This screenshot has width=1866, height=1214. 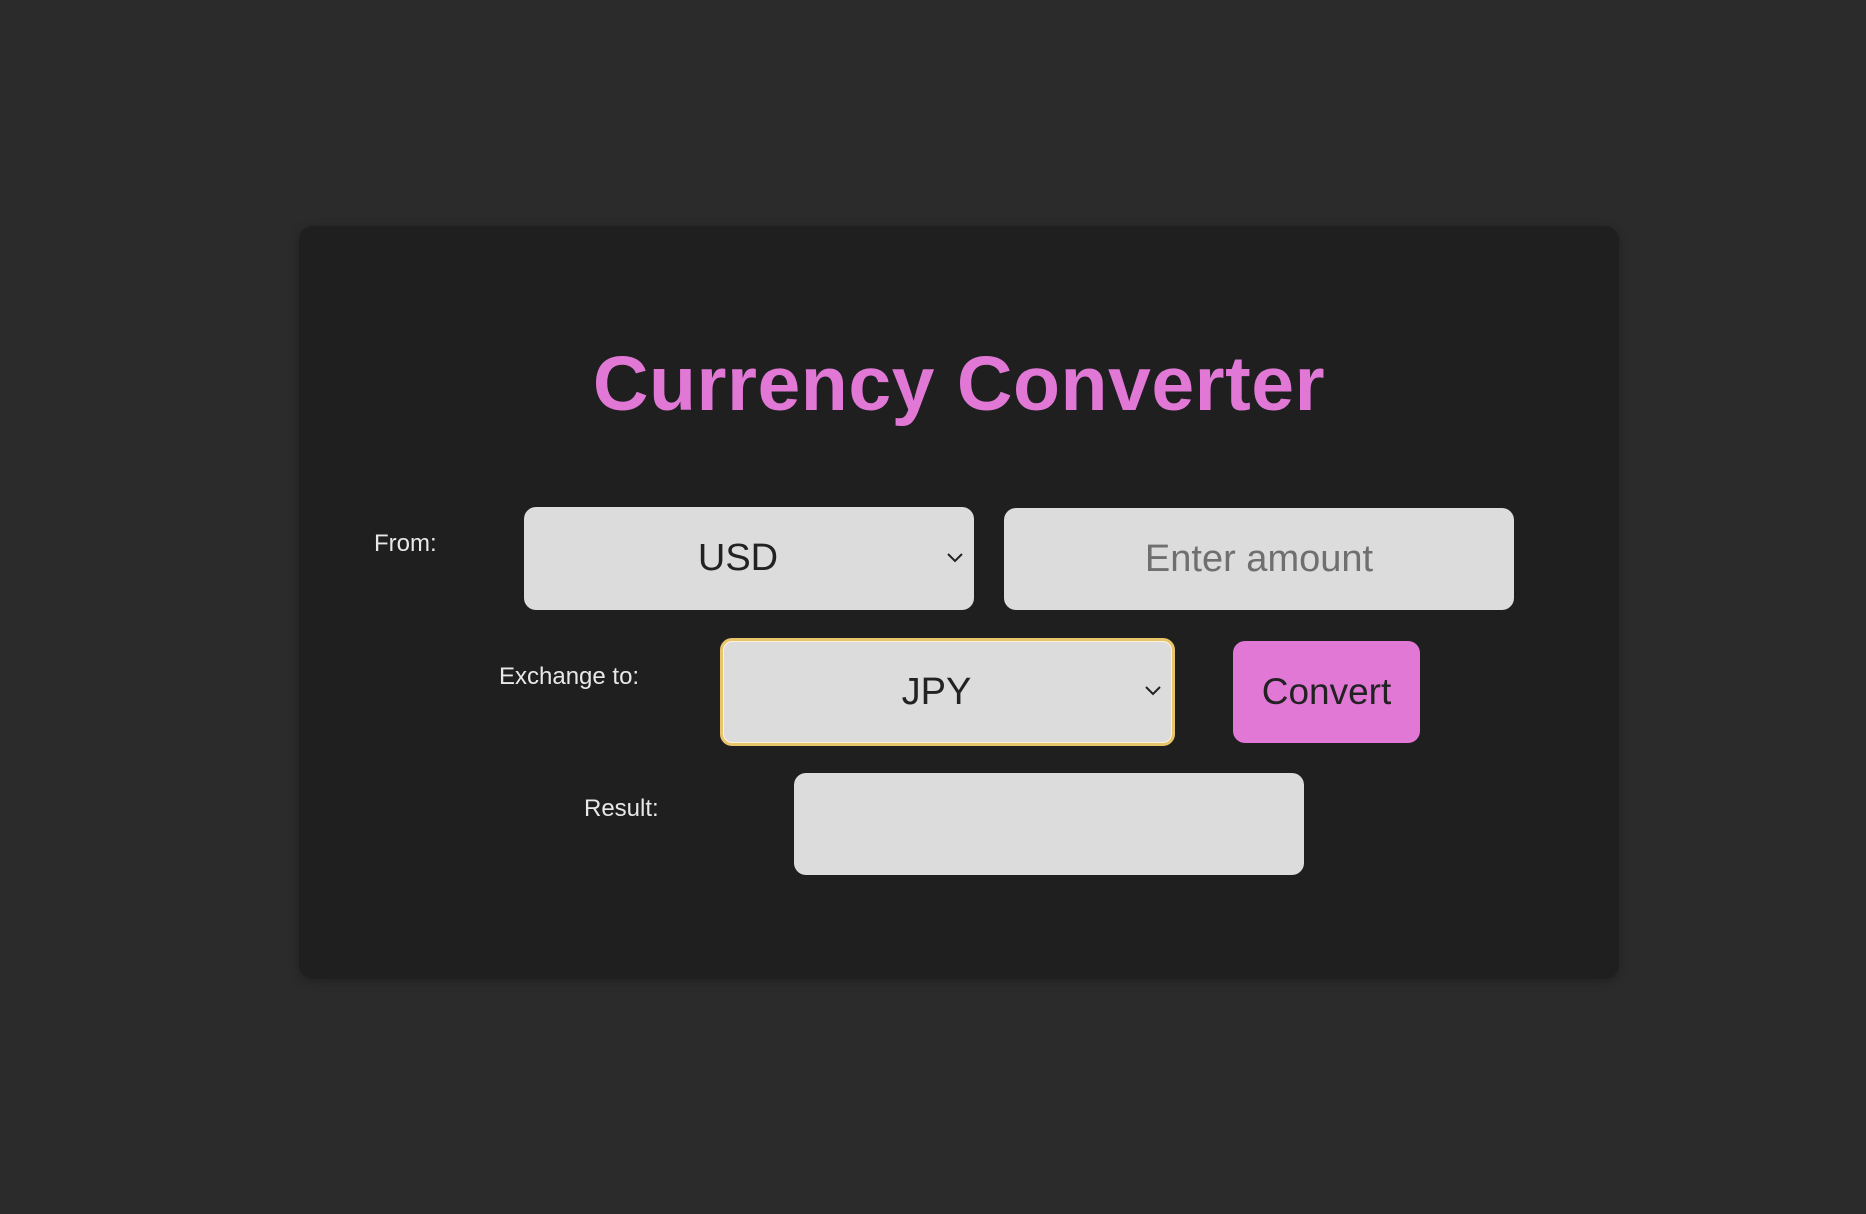 I want to click on exchange-to-label: Exchange to:, so click(x=569, y=676).